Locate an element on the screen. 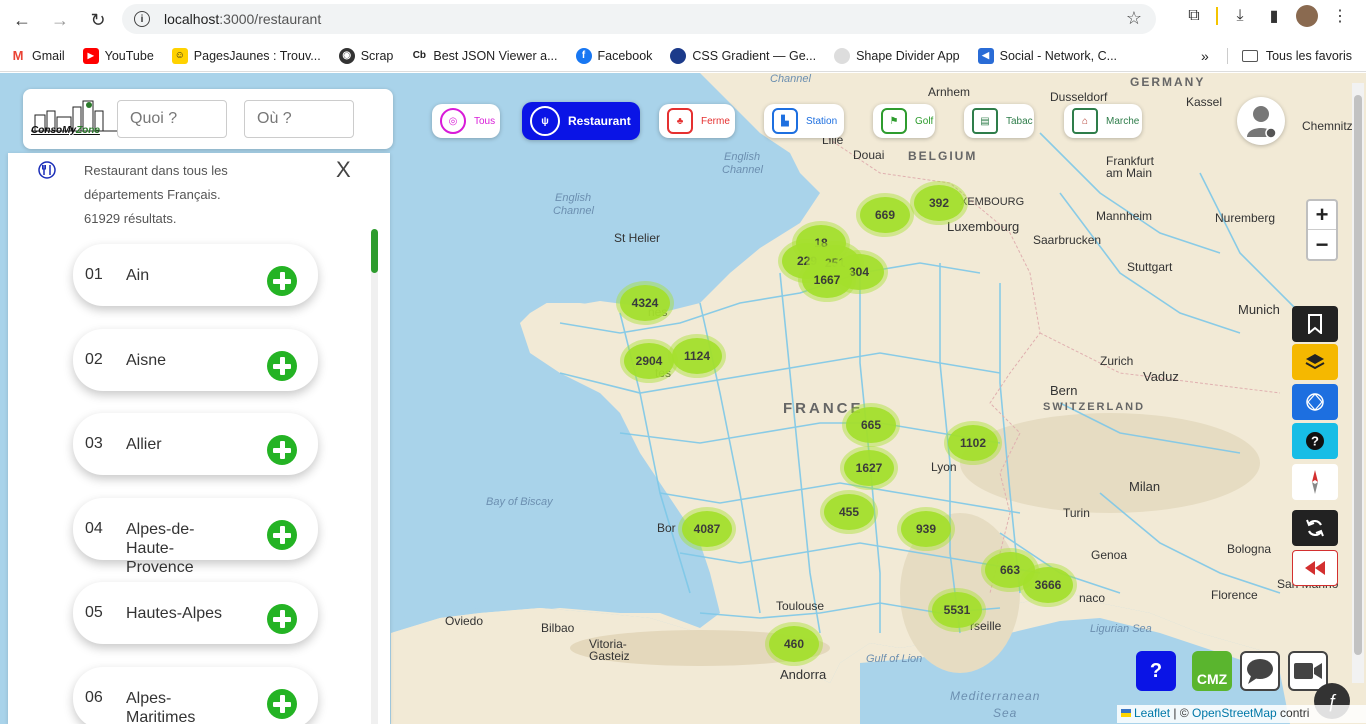 The height and width of the screenshot is (724, 1366). layers-button is located at coordinates (1315, 362).